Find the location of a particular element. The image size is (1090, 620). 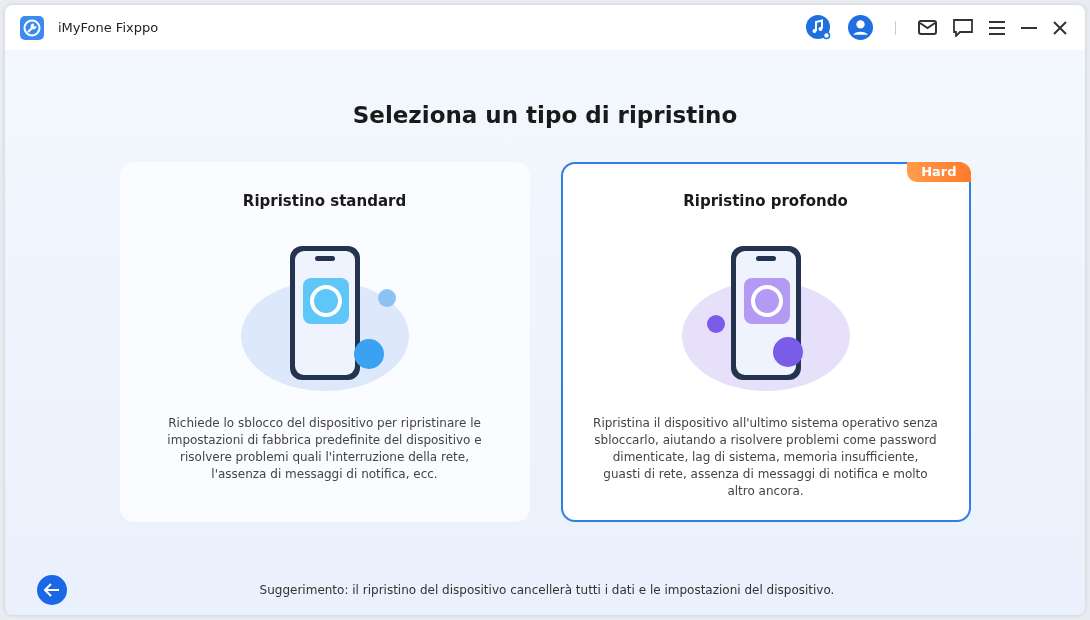

card-description: Richiede lo sblocco del dispositivo per ripristinare le impostazioni di fabbrica predefinite del dispositivo e risolvere problemi quali l'interruzione della rete, l'assenza di messaggi di notifica, ecc. is located at coordinates (324, 449).